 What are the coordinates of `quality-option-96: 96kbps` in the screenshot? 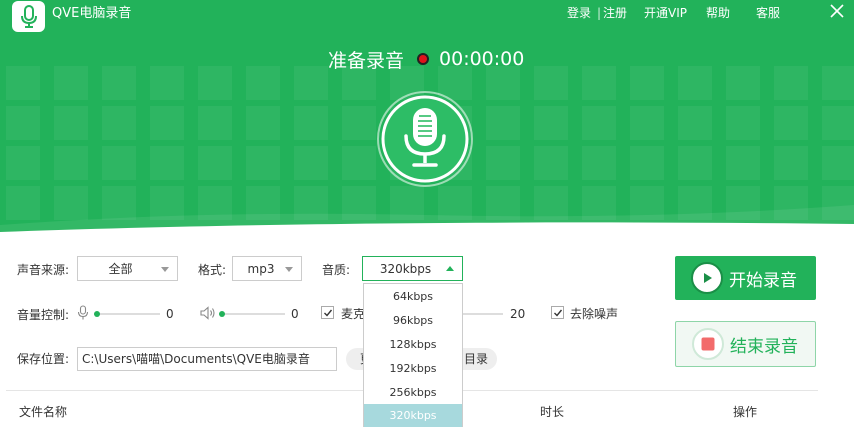 It's located at (413, 321).